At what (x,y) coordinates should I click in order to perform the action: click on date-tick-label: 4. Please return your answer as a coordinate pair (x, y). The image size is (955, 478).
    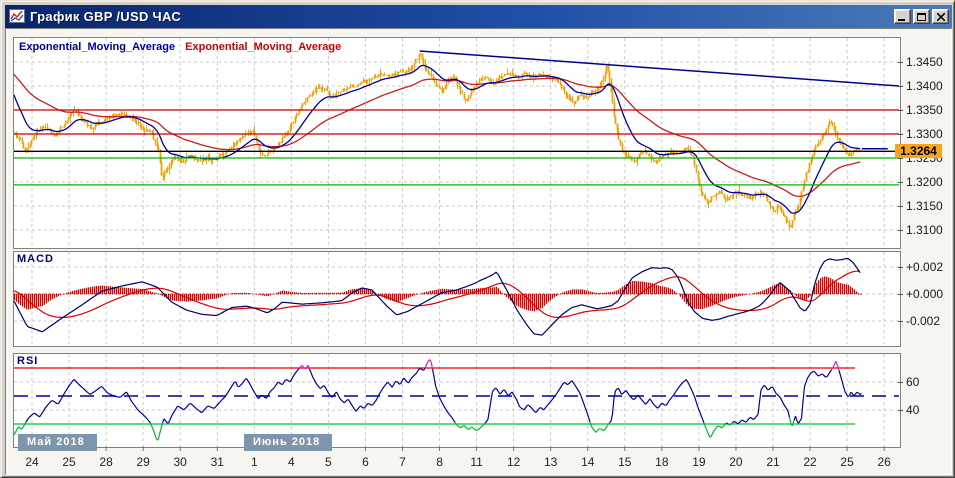
    Looking at the image, I should click on (291, 462).